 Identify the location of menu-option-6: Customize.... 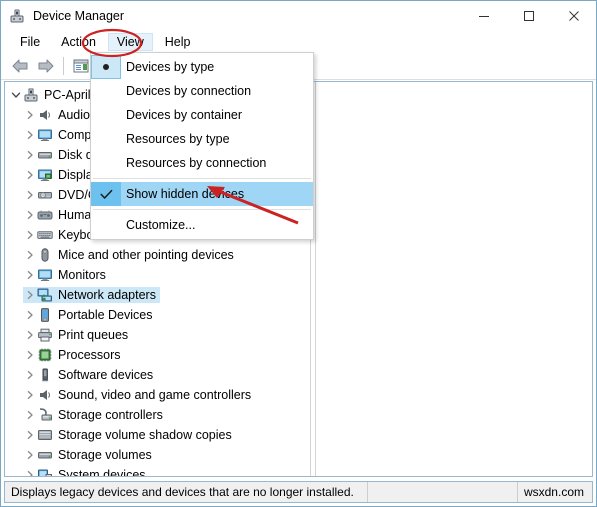
(202, 225).